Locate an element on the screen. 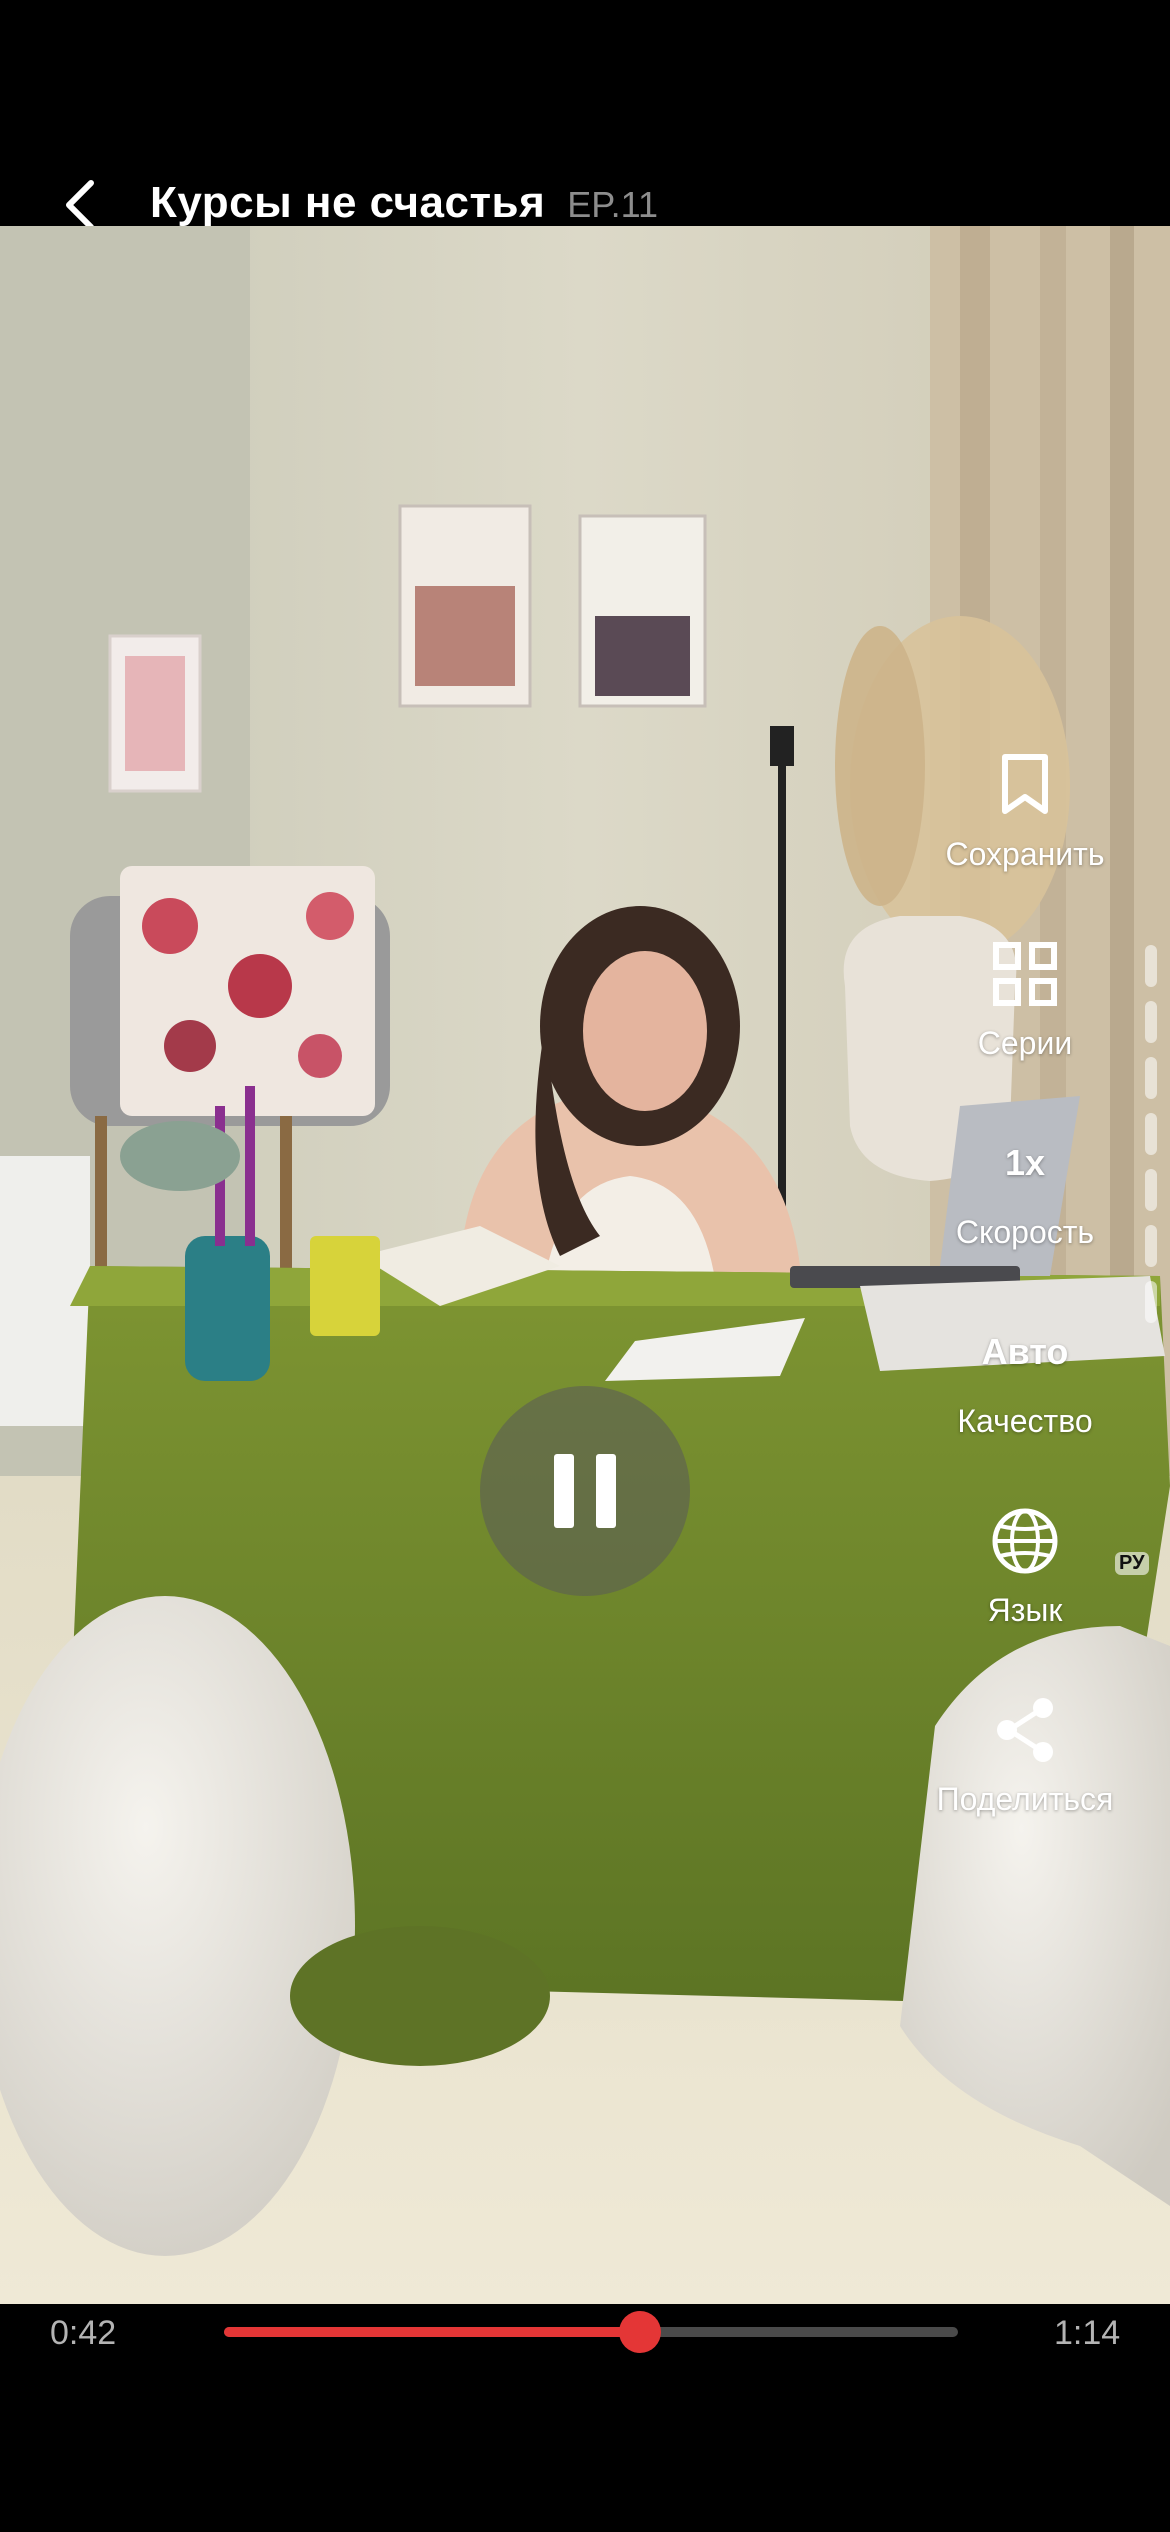 This screenshot has width=1170, height=2532. progress-fill is located at coordinates (432, 2332).